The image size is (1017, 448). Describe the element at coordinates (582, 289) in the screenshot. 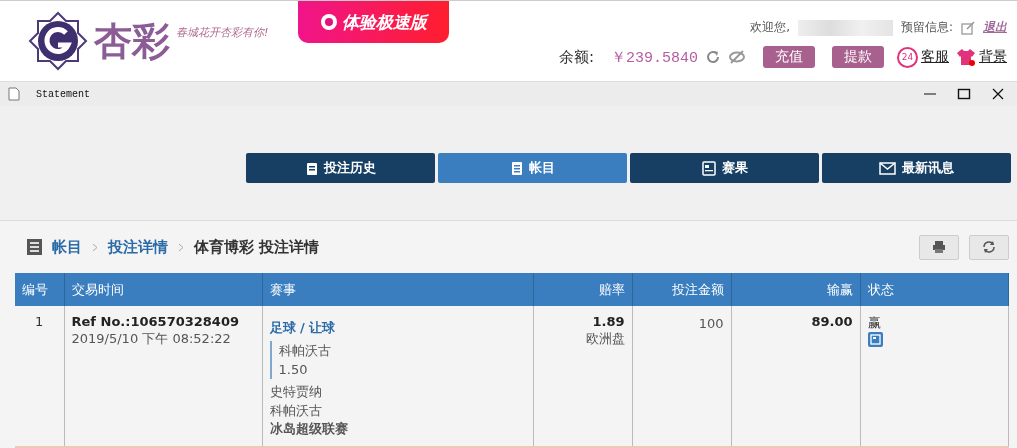

I see `column-header: 赔率` at that location.